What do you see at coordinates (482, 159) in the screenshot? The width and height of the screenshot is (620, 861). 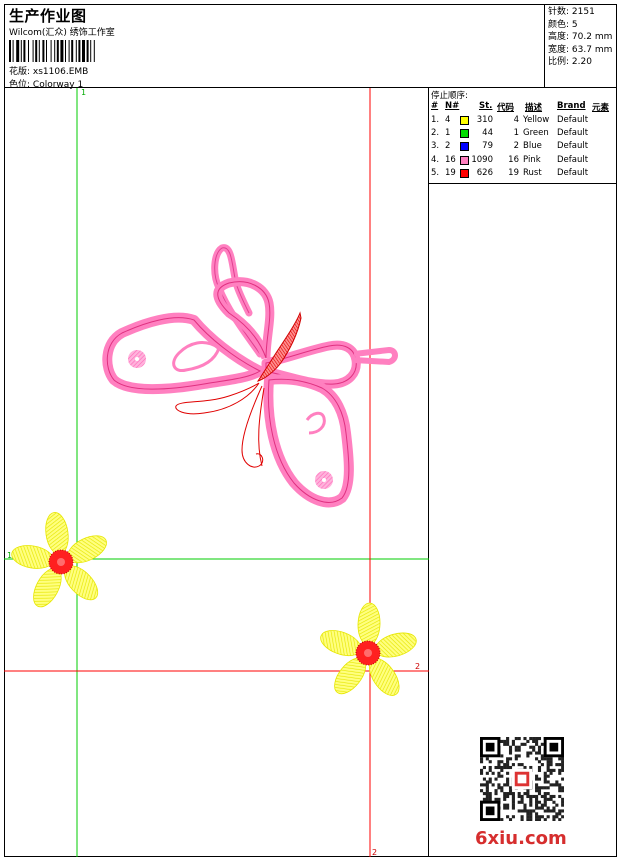 I see `row-stitches: 1090` at bounding box center [482, 159].